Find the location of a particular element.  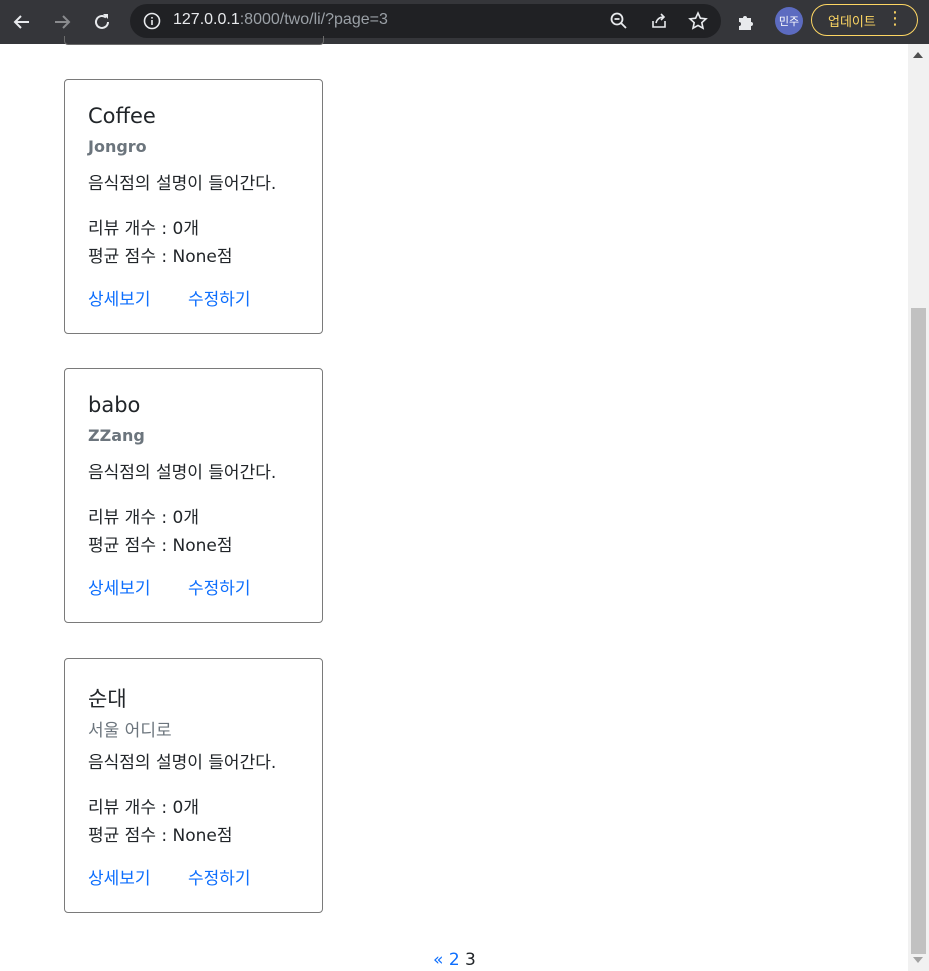

update-label: 업데이트 is located at coordinates (852, 22).